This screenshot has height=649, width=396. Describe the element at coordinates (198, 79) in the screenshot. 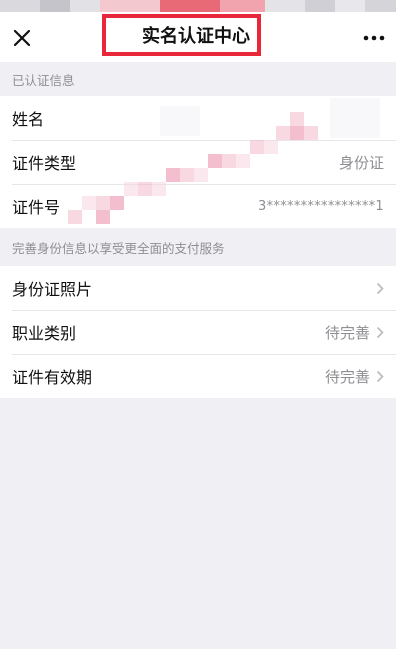

I see `section-header-verified: 已认证信息` at that location.